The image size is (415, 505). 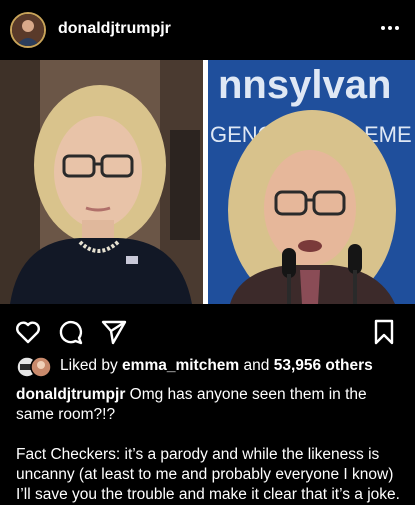 I want to click on liker-avatars, so click(x=34, y=367).